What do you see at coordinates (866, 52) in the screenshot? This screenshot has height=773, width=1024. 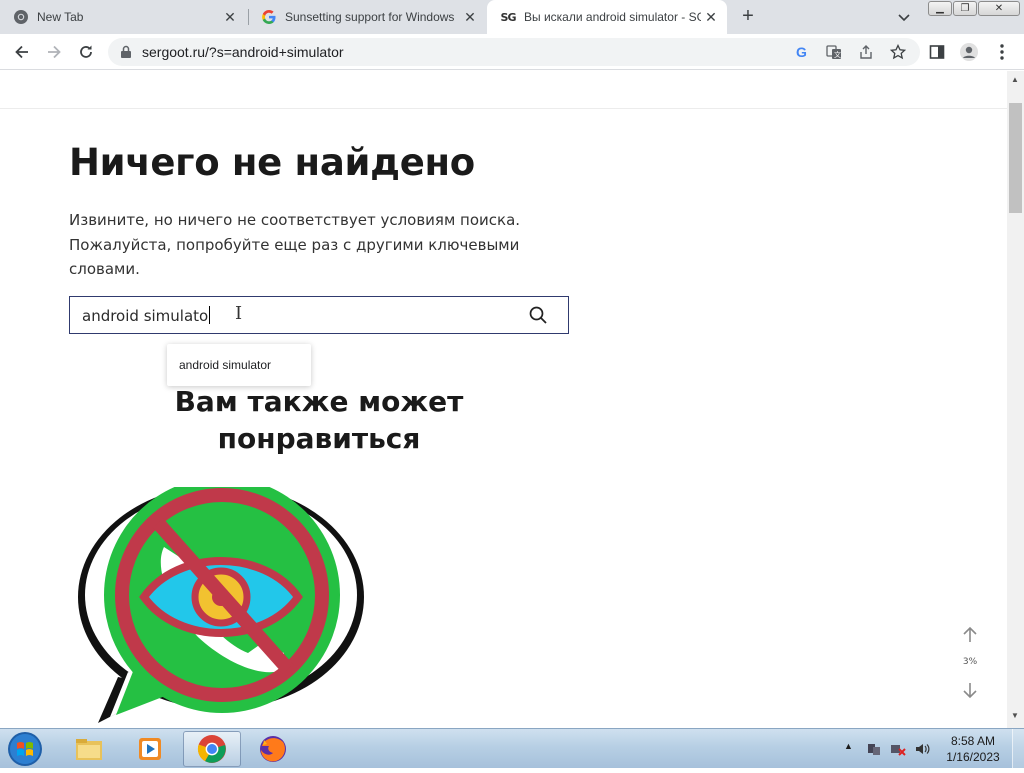 I see `share-icon` at bounding box center [866, 52].